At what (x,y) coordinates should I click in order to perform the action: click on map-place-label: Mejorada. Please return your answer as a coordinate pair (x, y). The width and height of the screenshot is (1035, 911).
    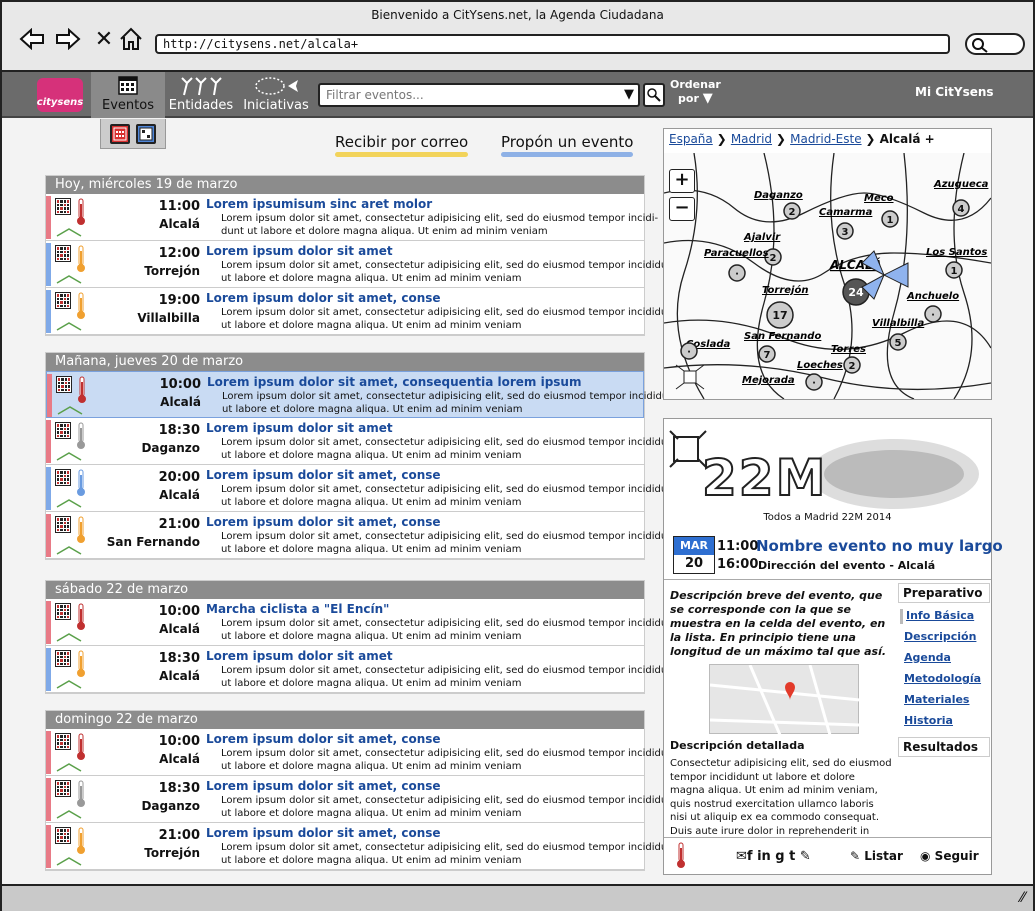
    Looking at the image, I should click on (768, 380).